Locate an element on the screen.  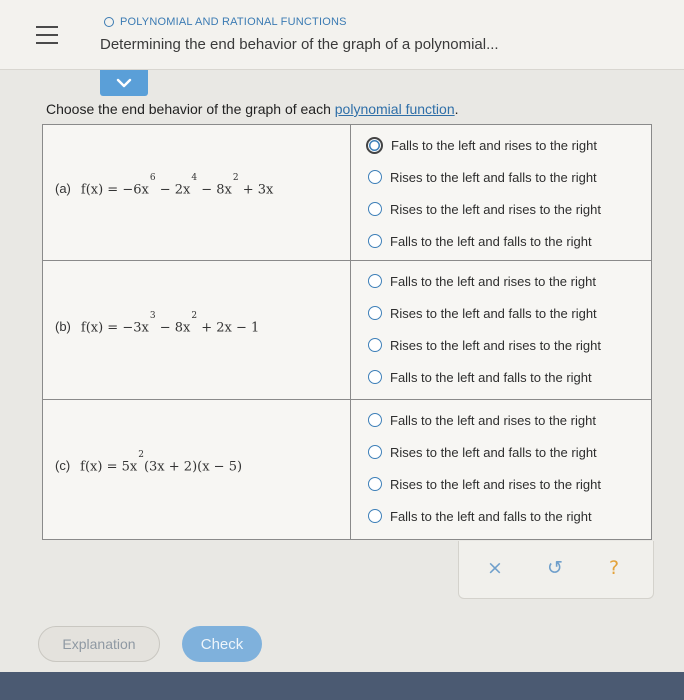
answer-tools: × ↺ ? is located at coordinates (556, 570).